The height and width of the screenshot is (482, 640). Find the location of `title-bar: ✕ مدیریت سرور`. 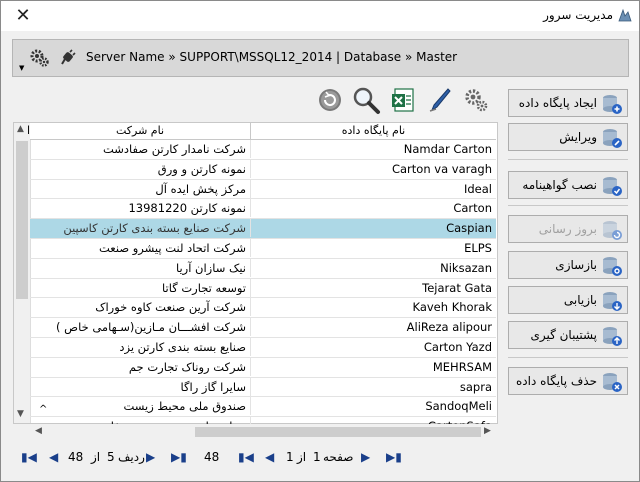

title-bar: ✕ مدیریت سرور is located at coordinates (320, 16).